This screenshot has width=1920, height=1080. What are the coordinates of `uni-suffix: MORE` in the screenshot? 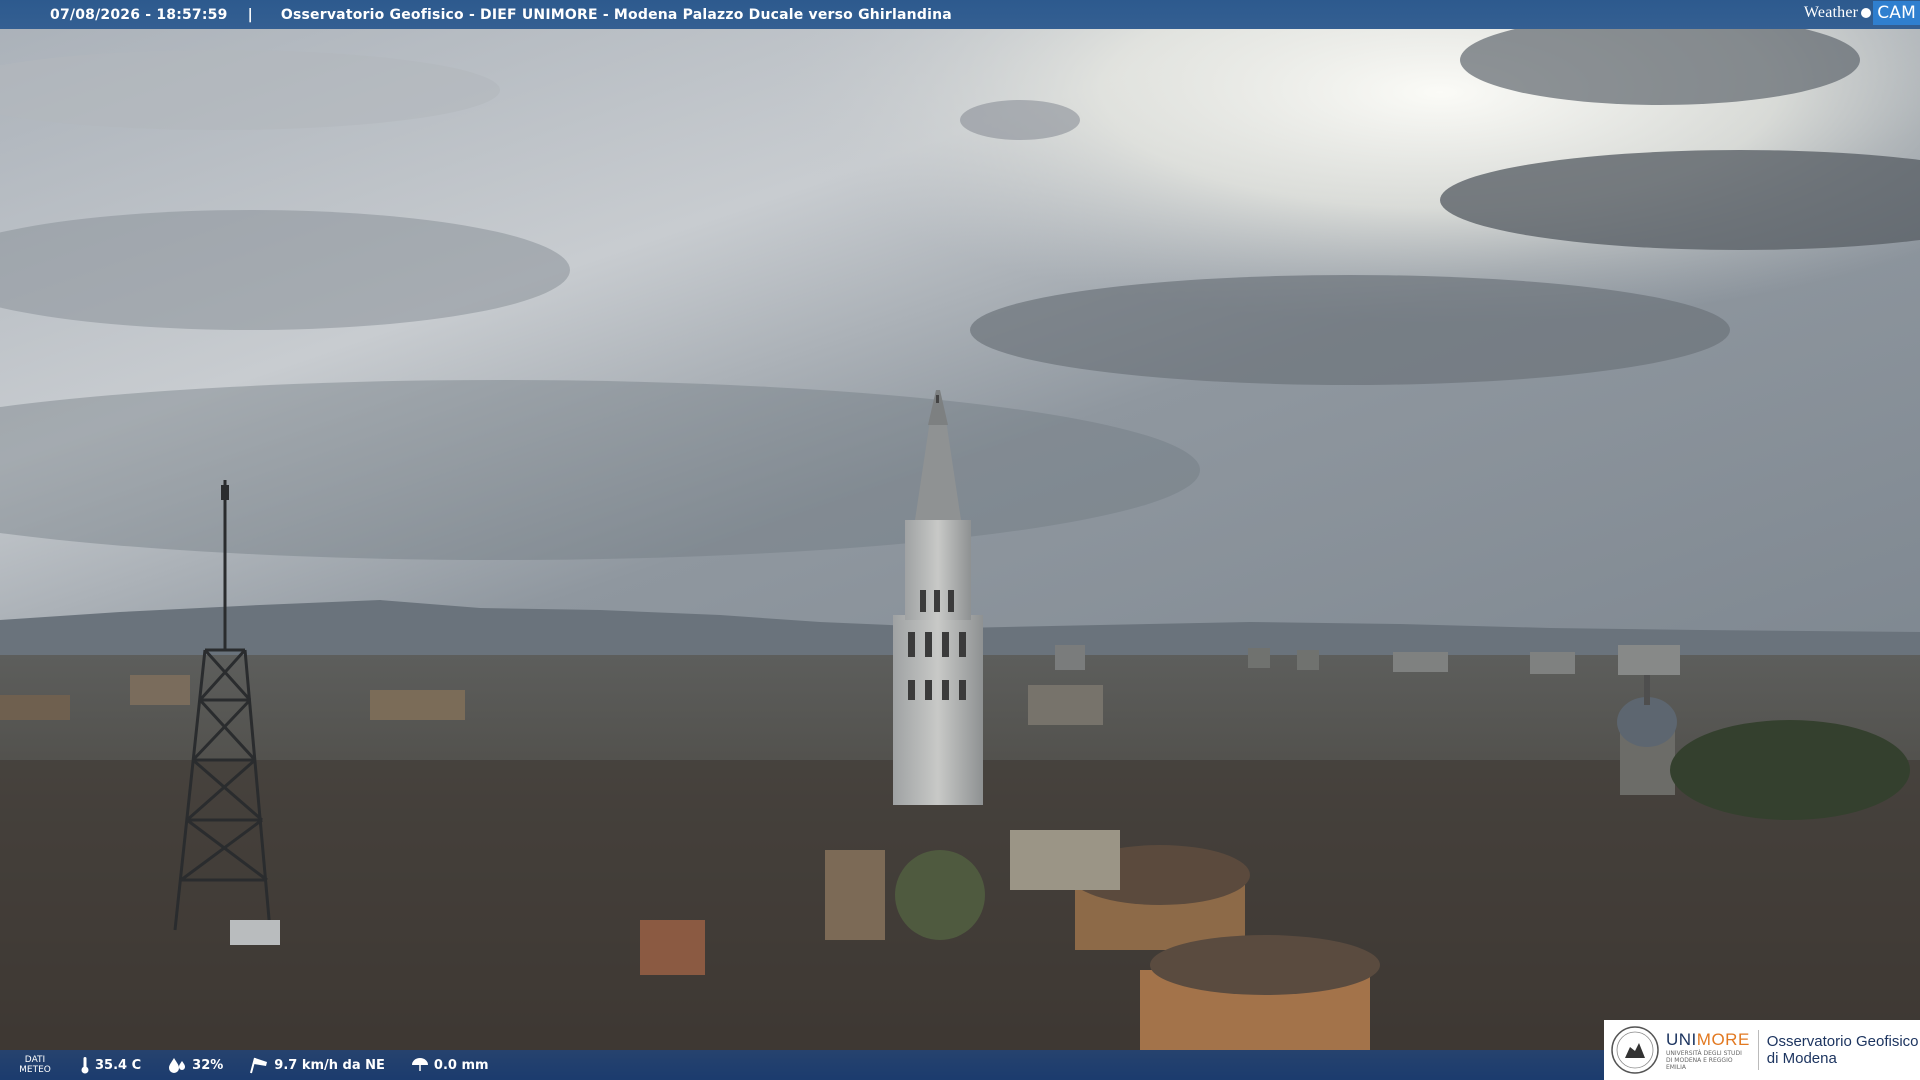 It's located at (1723, 1039).